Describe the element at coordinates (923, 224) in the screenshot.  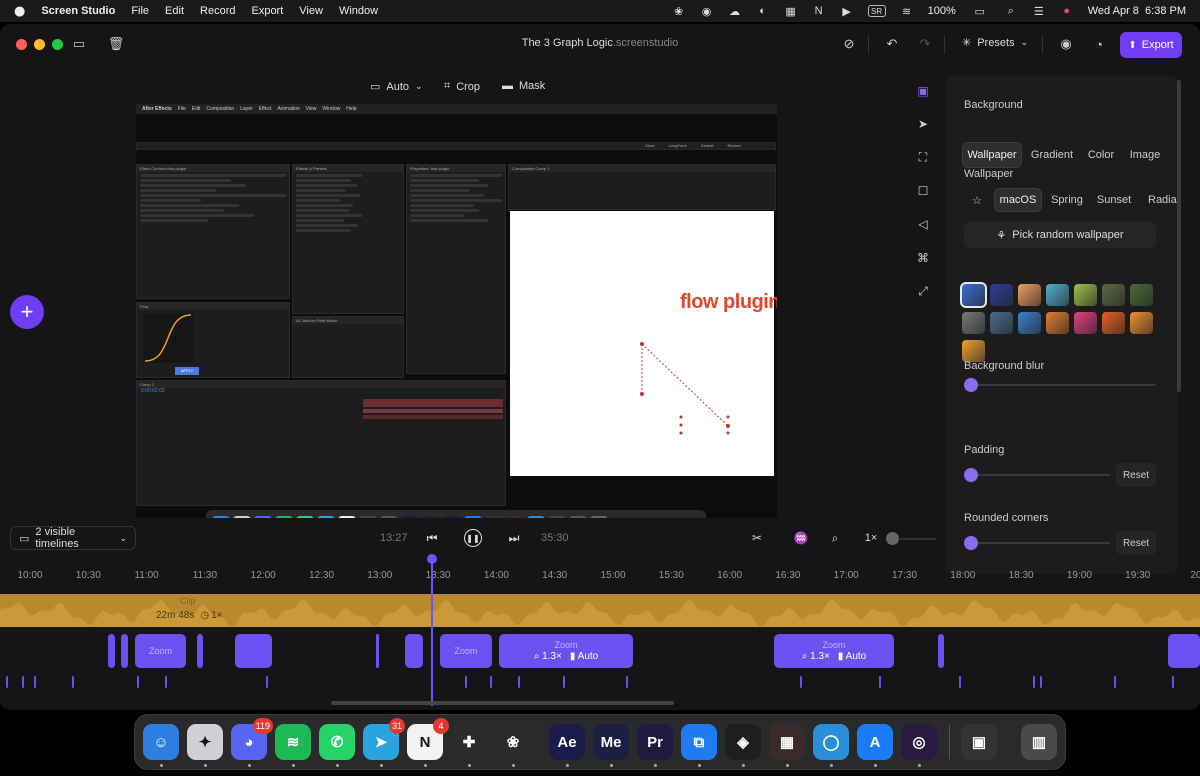
I see `audio-tool-icon: ◁` at that location.